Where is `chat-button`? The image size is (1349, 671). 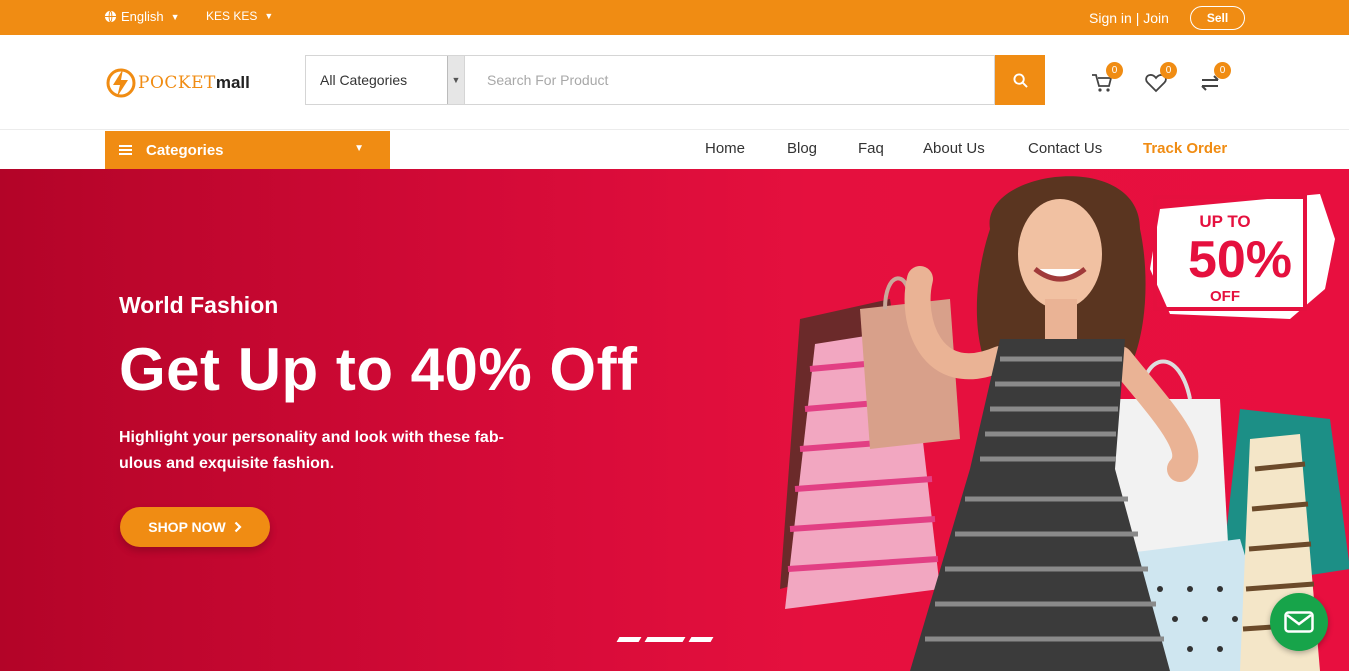 chat-button is located at coordinates (1299, 622).